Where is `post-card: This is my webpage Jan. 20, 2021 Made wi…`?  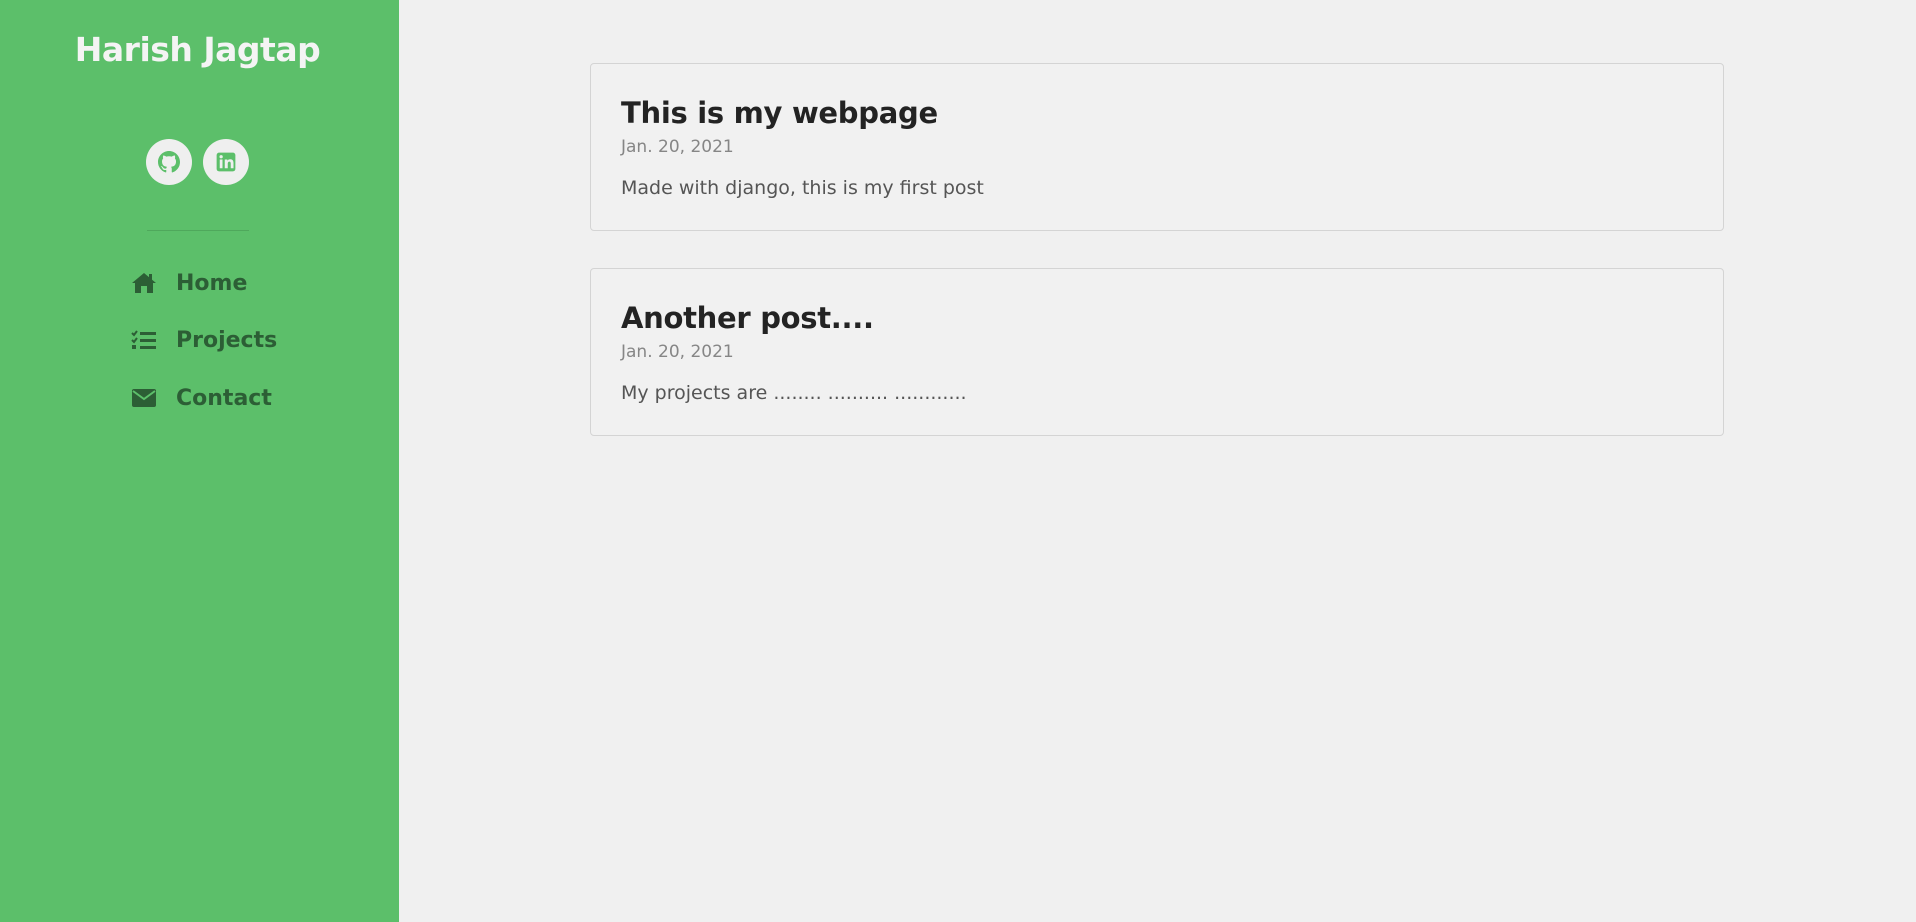
post-card: This is my webpage Jan. 20, 2021 Made wi… is located at coordinates (1157, 147).